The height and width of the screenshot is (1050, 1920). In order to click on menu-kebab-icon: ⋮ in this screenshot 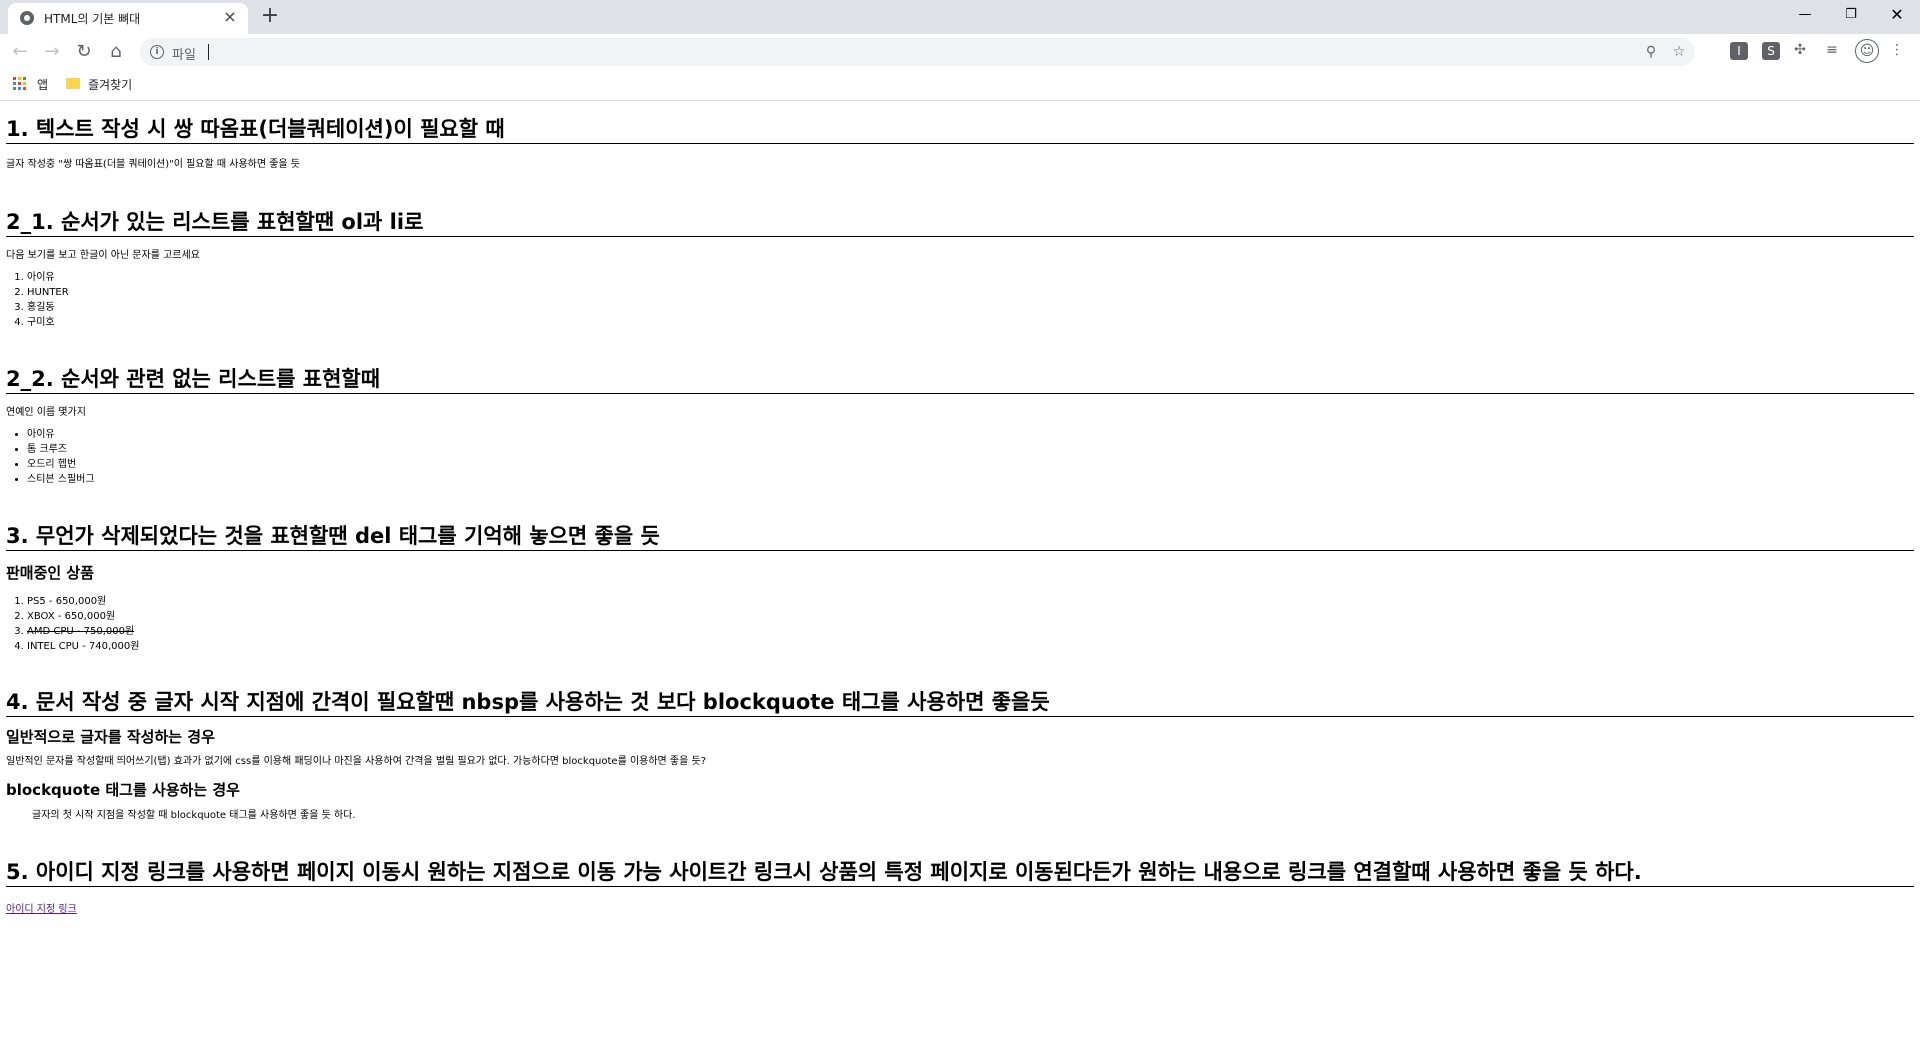, I will do `click(1897, 50)`.